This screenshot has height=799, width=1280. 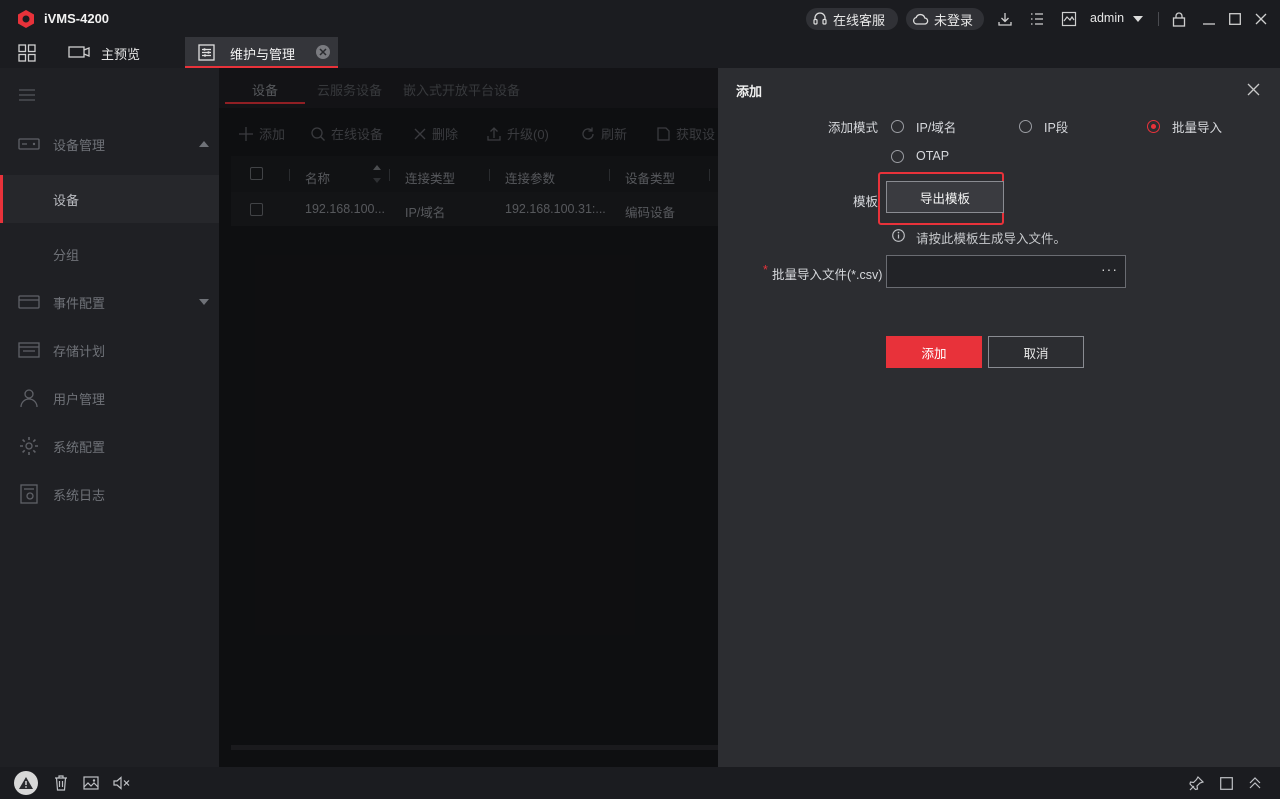 What do you see at coordinates (29, 446) in the screenshot?
I see `gear-icon` at bounding box center [29, 446].